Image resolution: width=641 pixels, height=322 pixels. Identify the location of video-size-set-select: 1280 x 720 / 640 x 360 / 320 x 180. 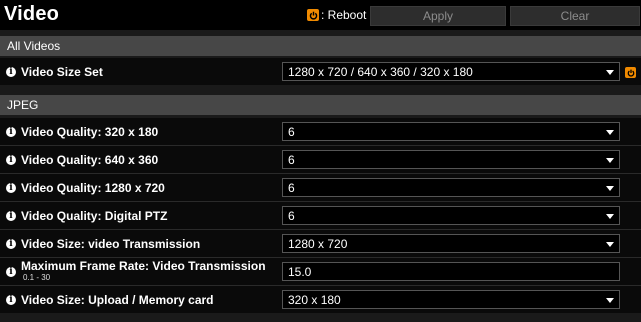
(451, 71).